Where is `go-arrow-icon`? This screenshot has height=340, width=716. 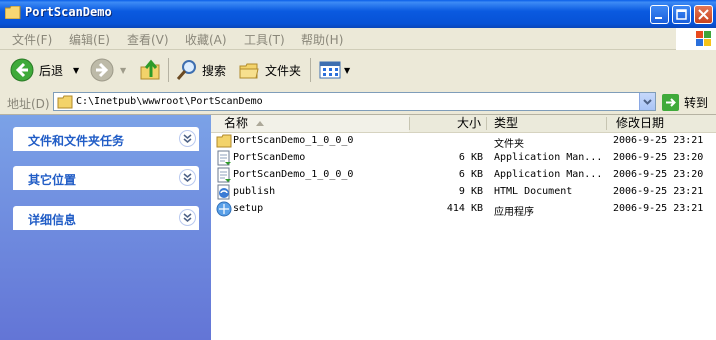
go-arrow-icon is located at coordinates (670, 102).